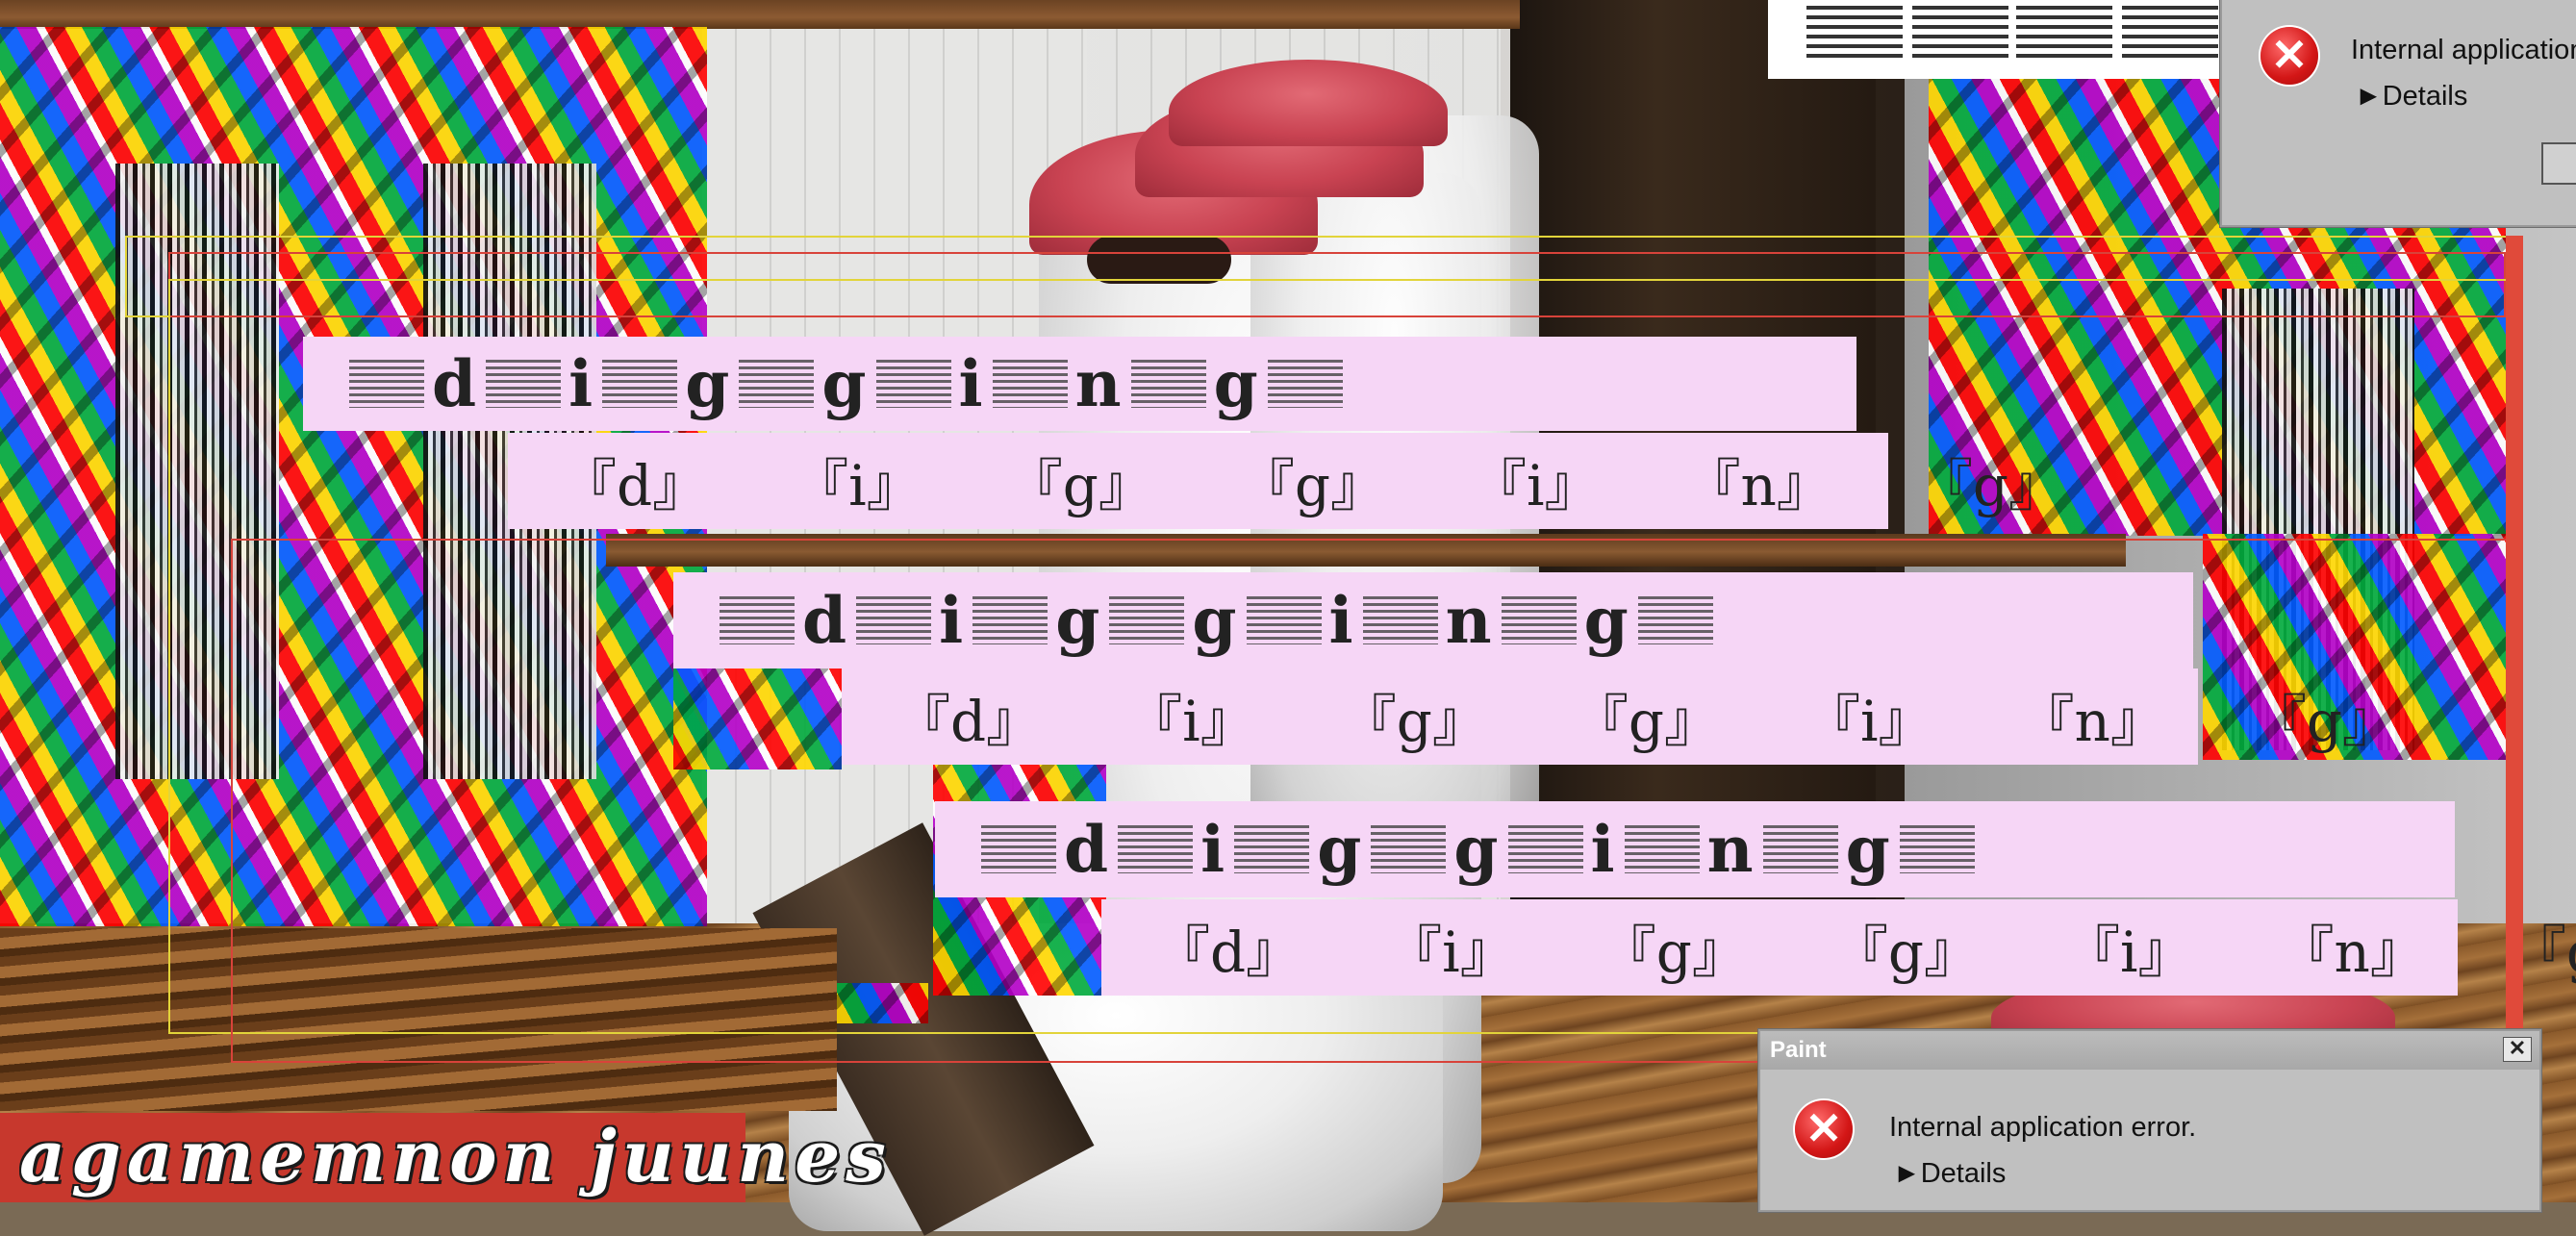 This screenshot has width=2576, height=1236. I want to click on bracket-text-panel-1: 『d』 『i』 『g』 『g』 『i』 『n』 『g』, so click(1286, 481).